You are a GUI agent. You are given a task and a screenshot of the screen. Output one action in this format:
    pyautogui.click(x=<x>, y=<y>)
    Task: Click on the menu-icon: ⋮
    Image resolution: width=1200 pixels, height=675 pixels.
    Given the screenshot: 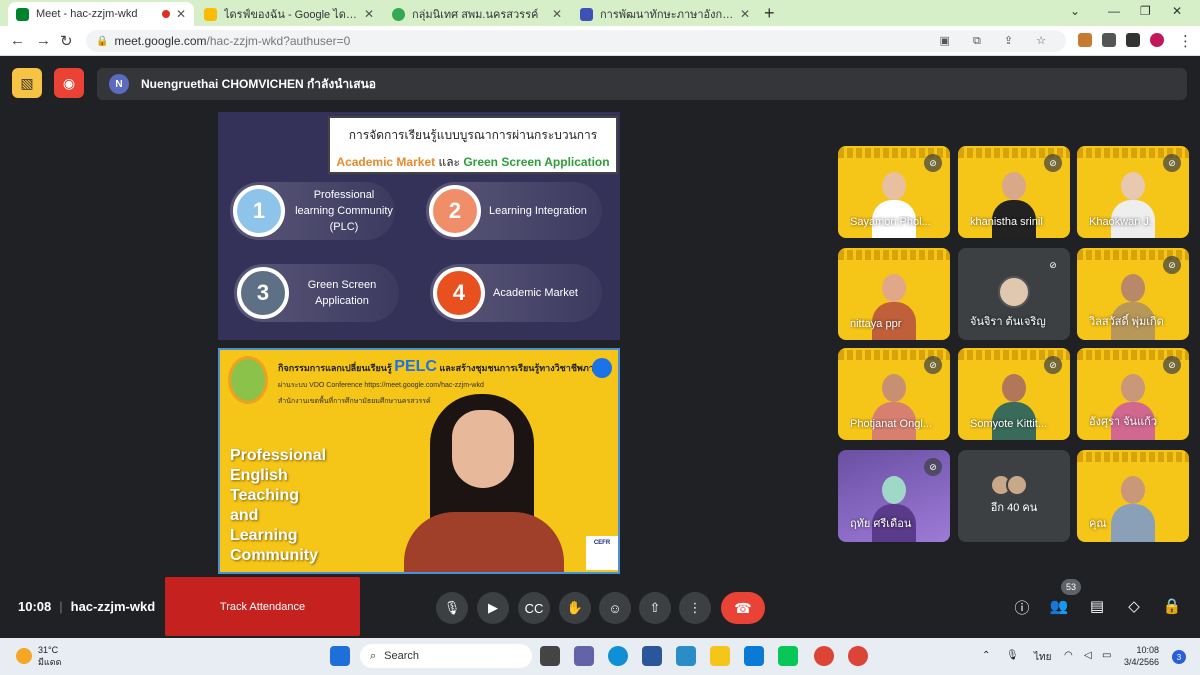 What is the action you would take?
    pyautogui.click(x=1185, y=41)
    